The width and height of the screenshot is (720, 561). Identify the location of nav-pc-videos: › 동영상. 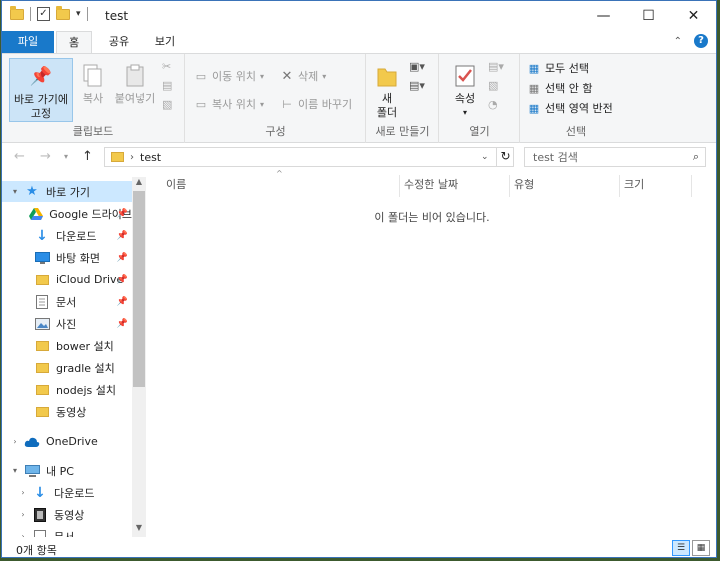
(67, 514).